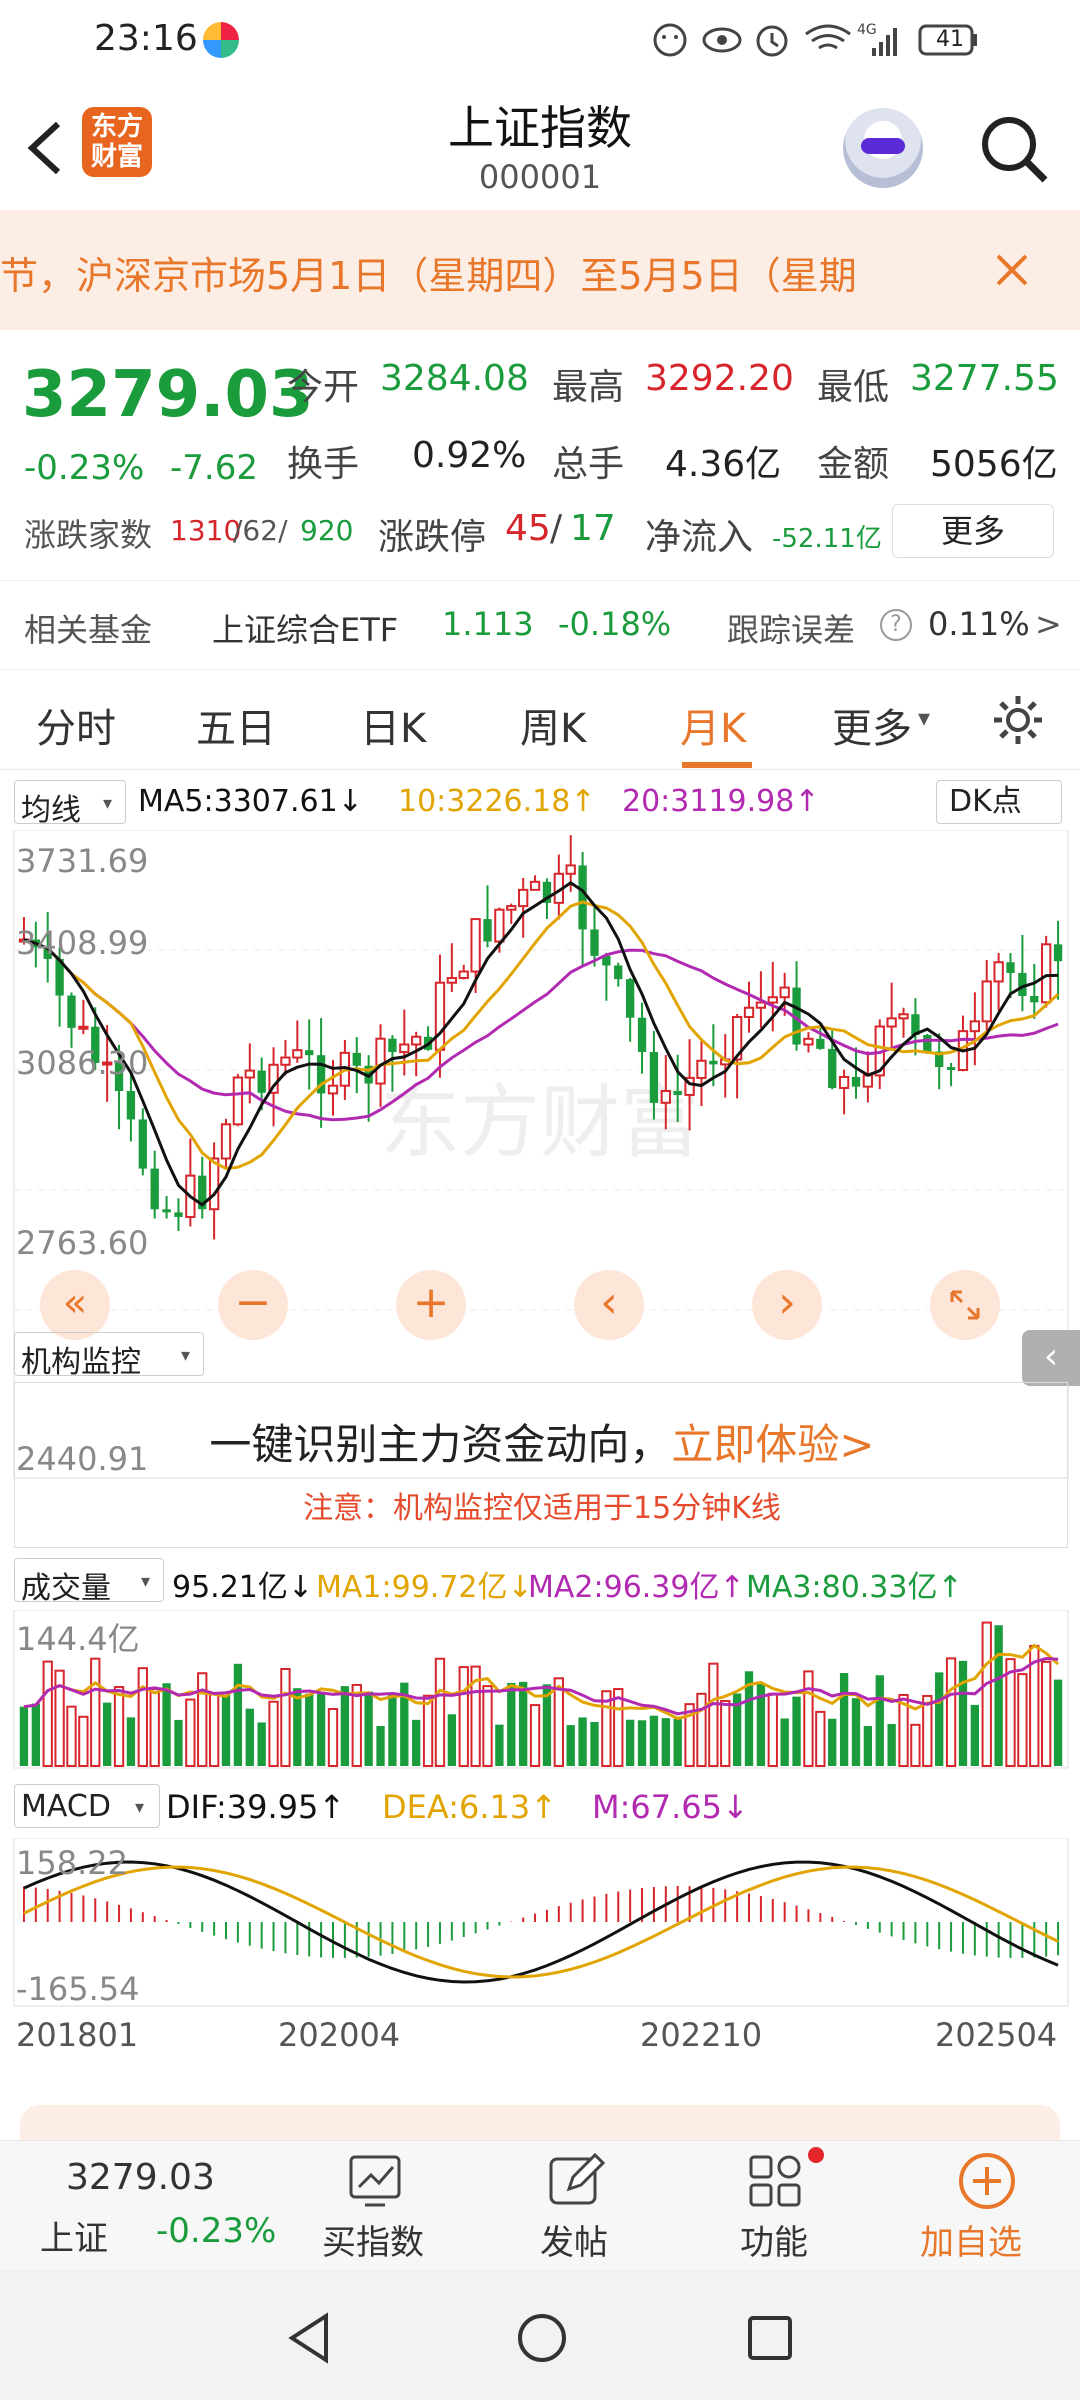 Image resolution: width=1080 pixels, height=2400 pixels. Describe the element at coordinates (540, 625) in the screenshot. I see `related-fund-row: 相关基金 上证综合ETF 1.113 -0.18% 跟踪误差 ? 0.11% >` at that location.